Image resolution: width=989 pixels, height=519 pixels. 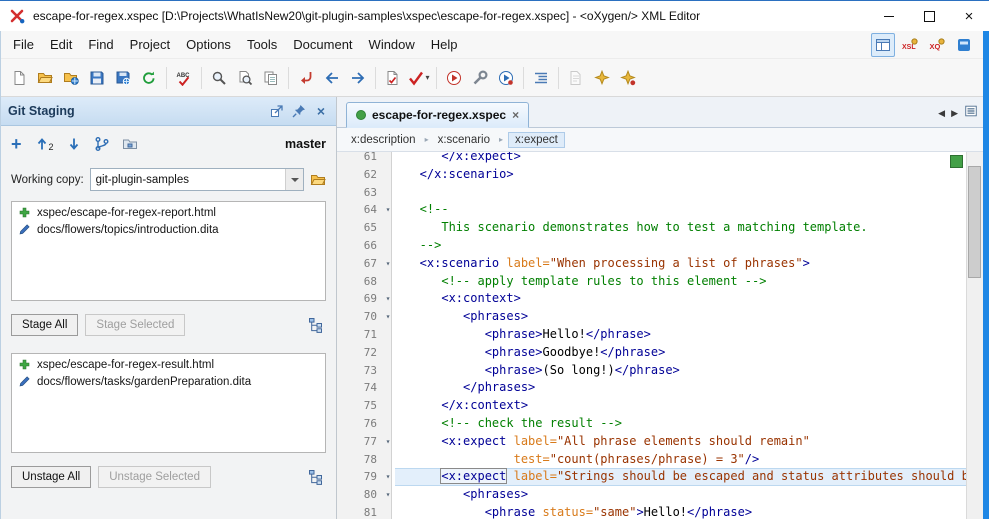 What do you see at coordinates (45, 325) in the screenshot?
I see `stage-all-button: Stage All` at bounding box center [45, 325].